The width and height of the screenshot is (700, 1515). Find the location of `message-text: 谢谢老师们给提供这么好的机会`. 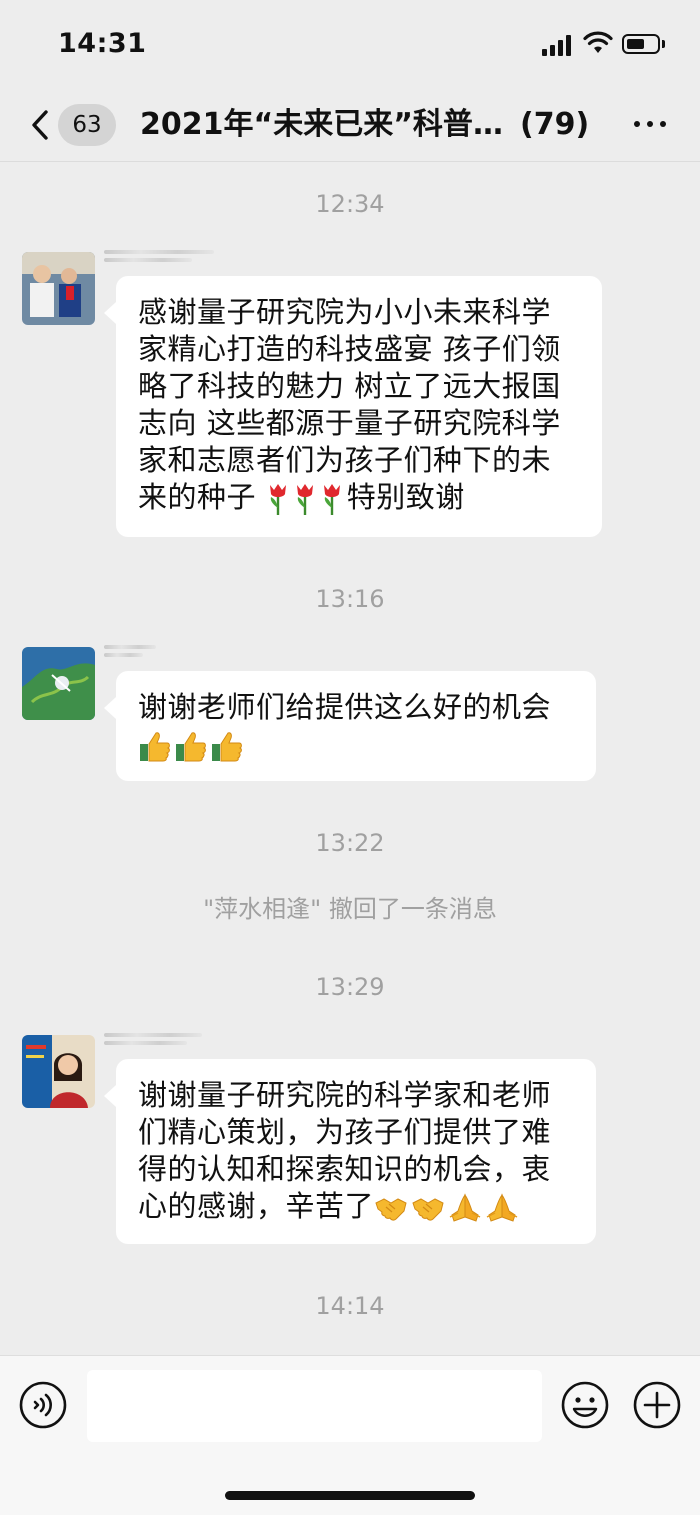

message-text: 谢谢老师们给提供这么好的机会 is located at coordinates (345, 707).